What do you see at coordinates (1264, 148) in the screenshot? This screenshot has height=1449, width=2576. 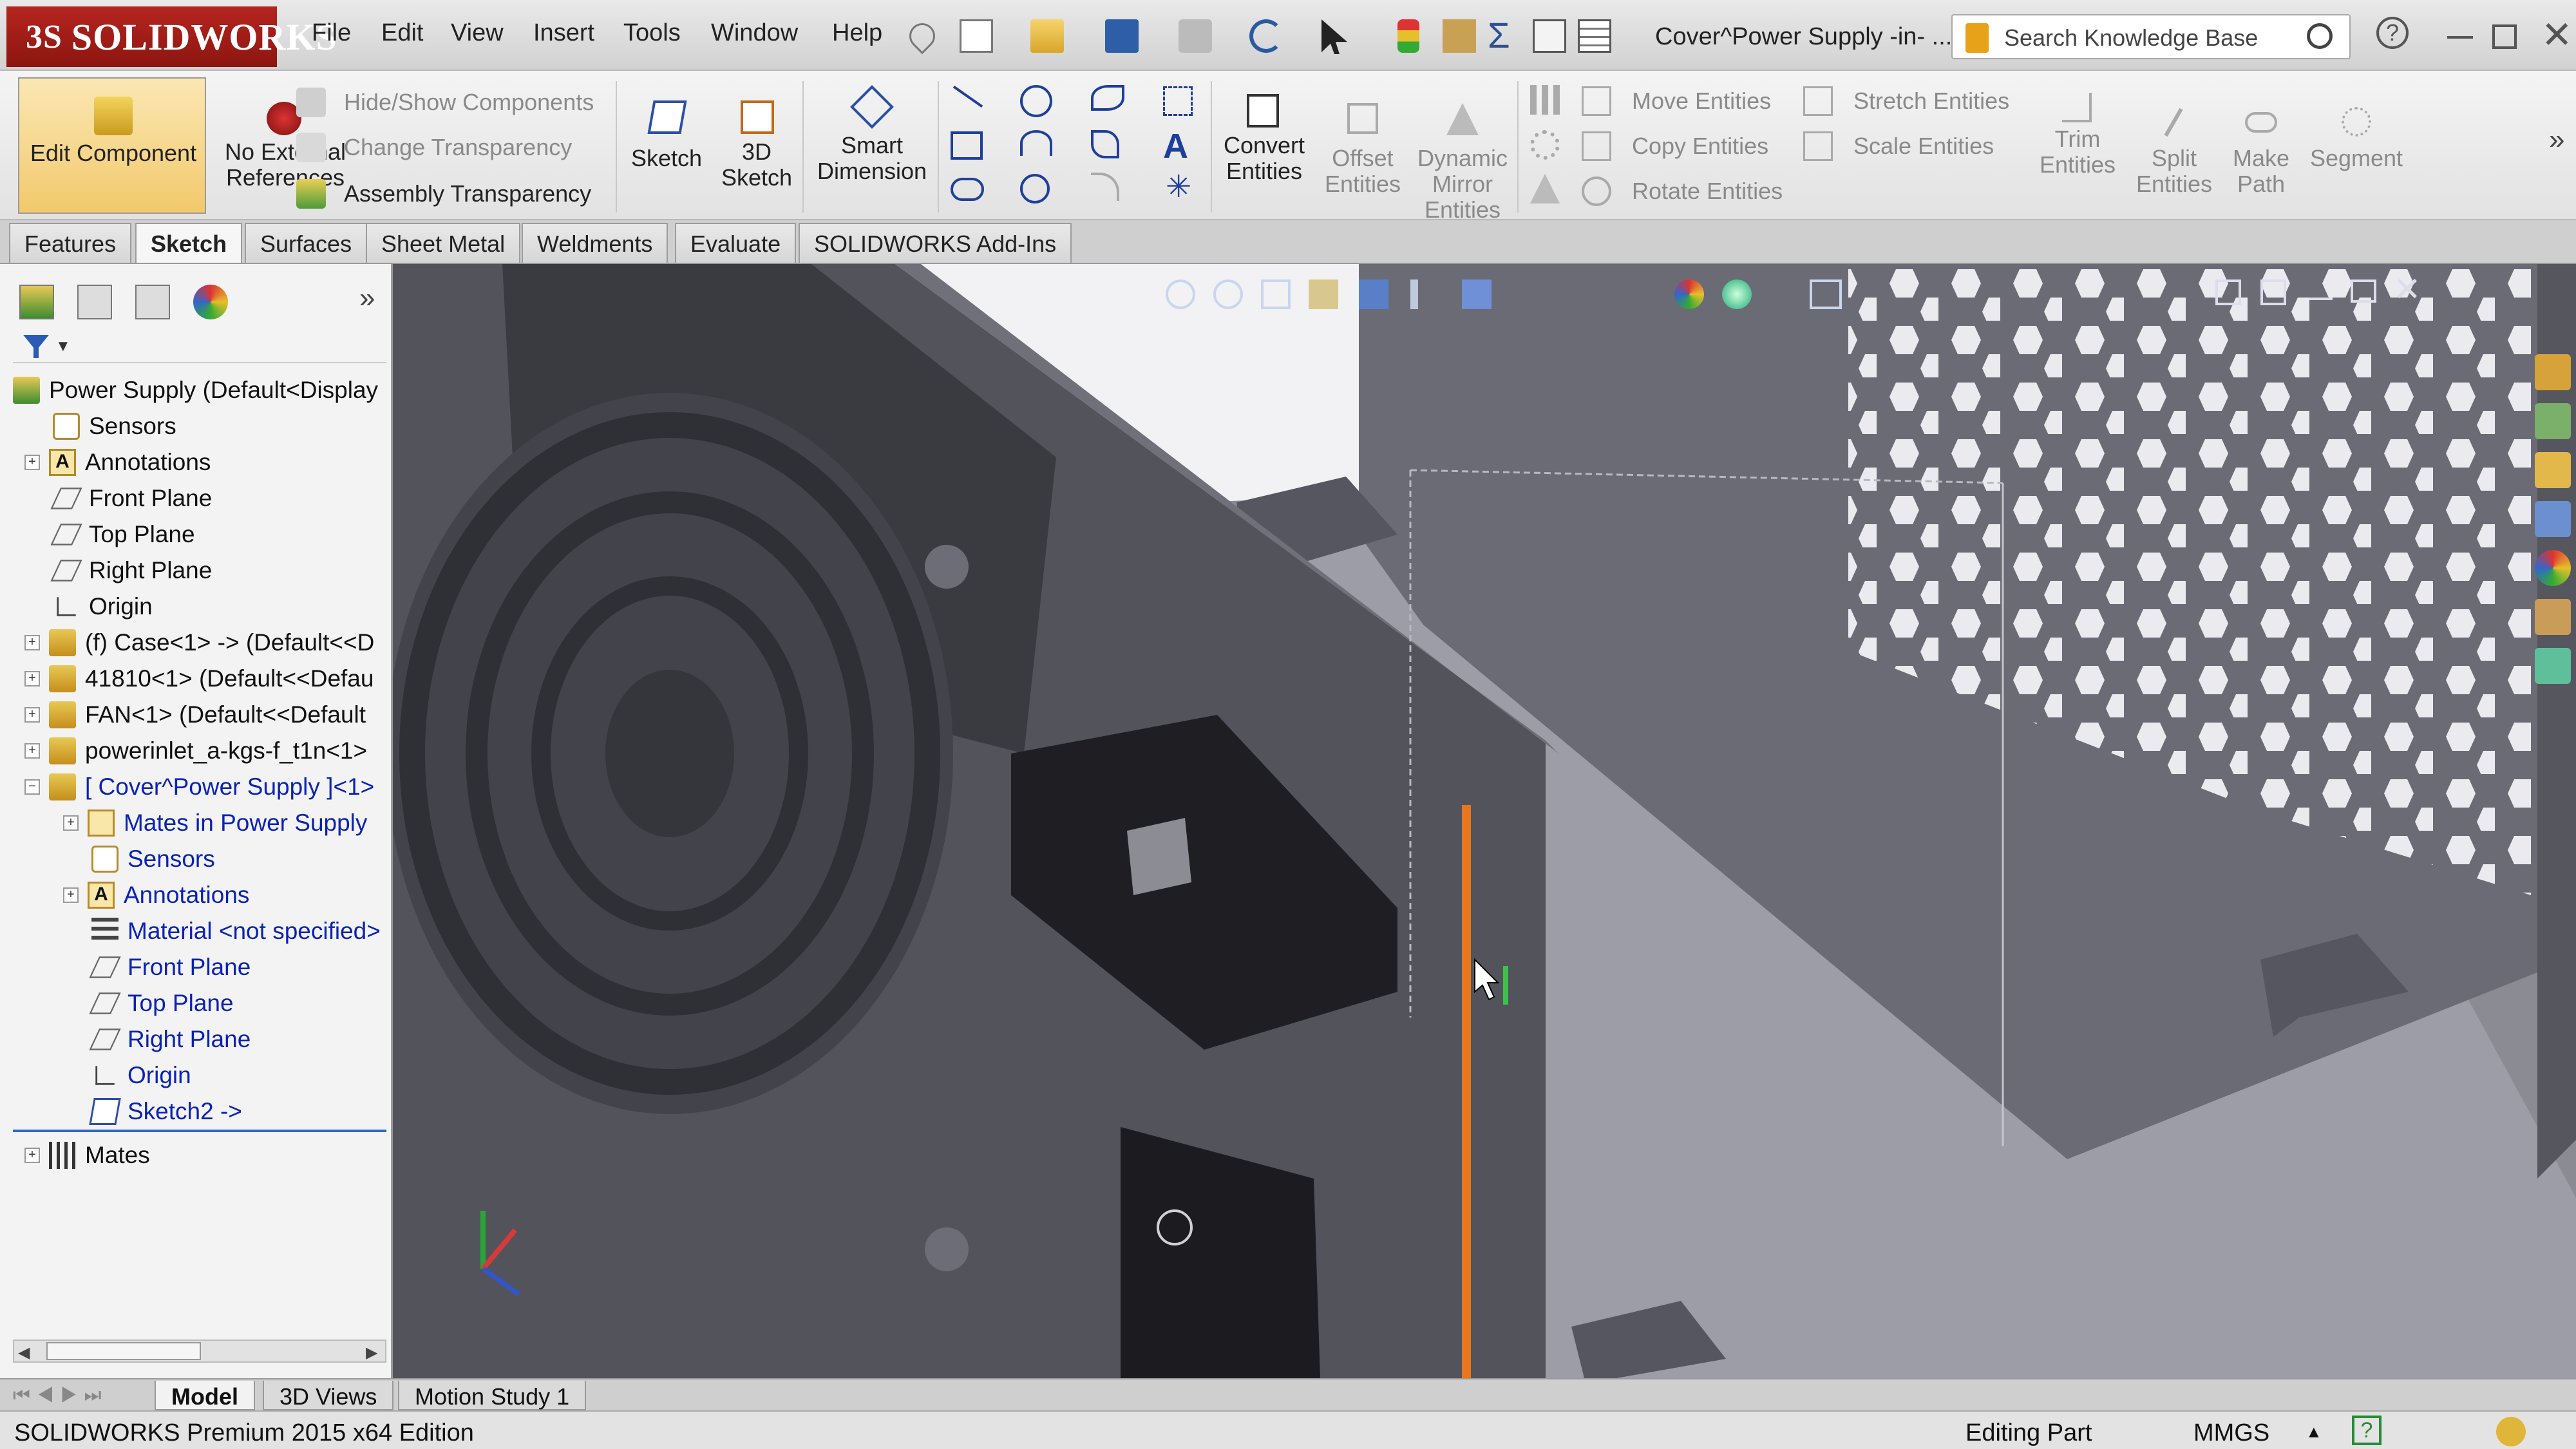 I see `convert-entities-button: Convert Entities` at bounding box center [1264, 148].